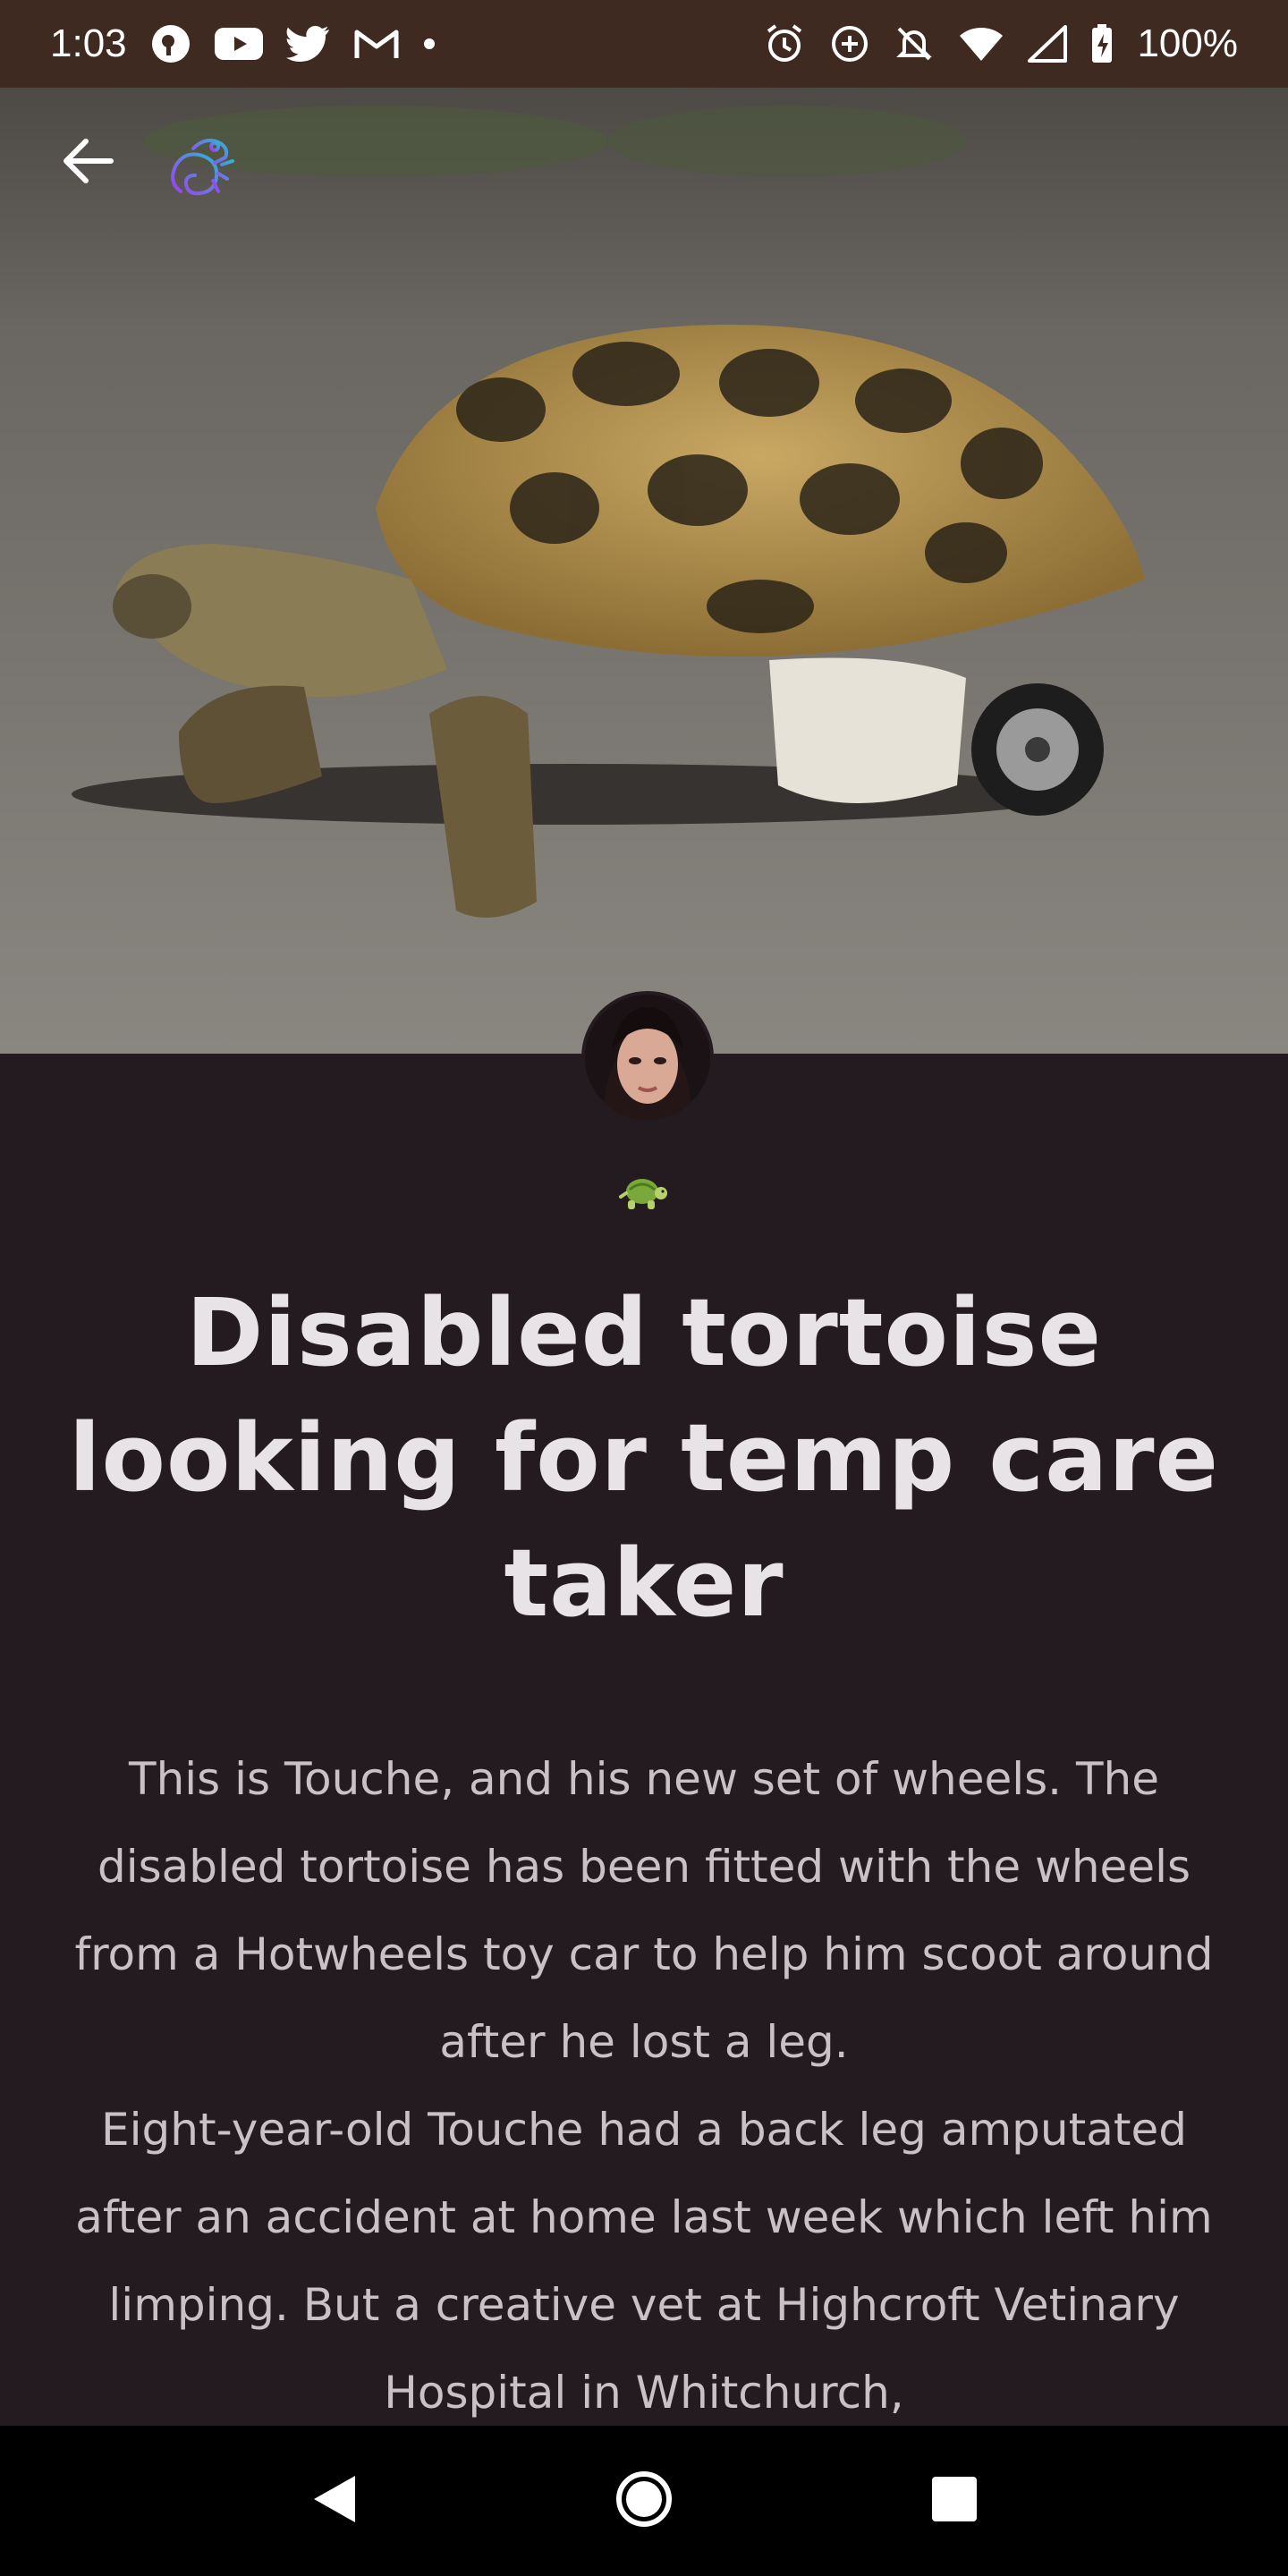 The image size is (1288, 2576). Describe the element at coordinates (784, 43) in the screenshot. I see `alarm-icon` at that location.